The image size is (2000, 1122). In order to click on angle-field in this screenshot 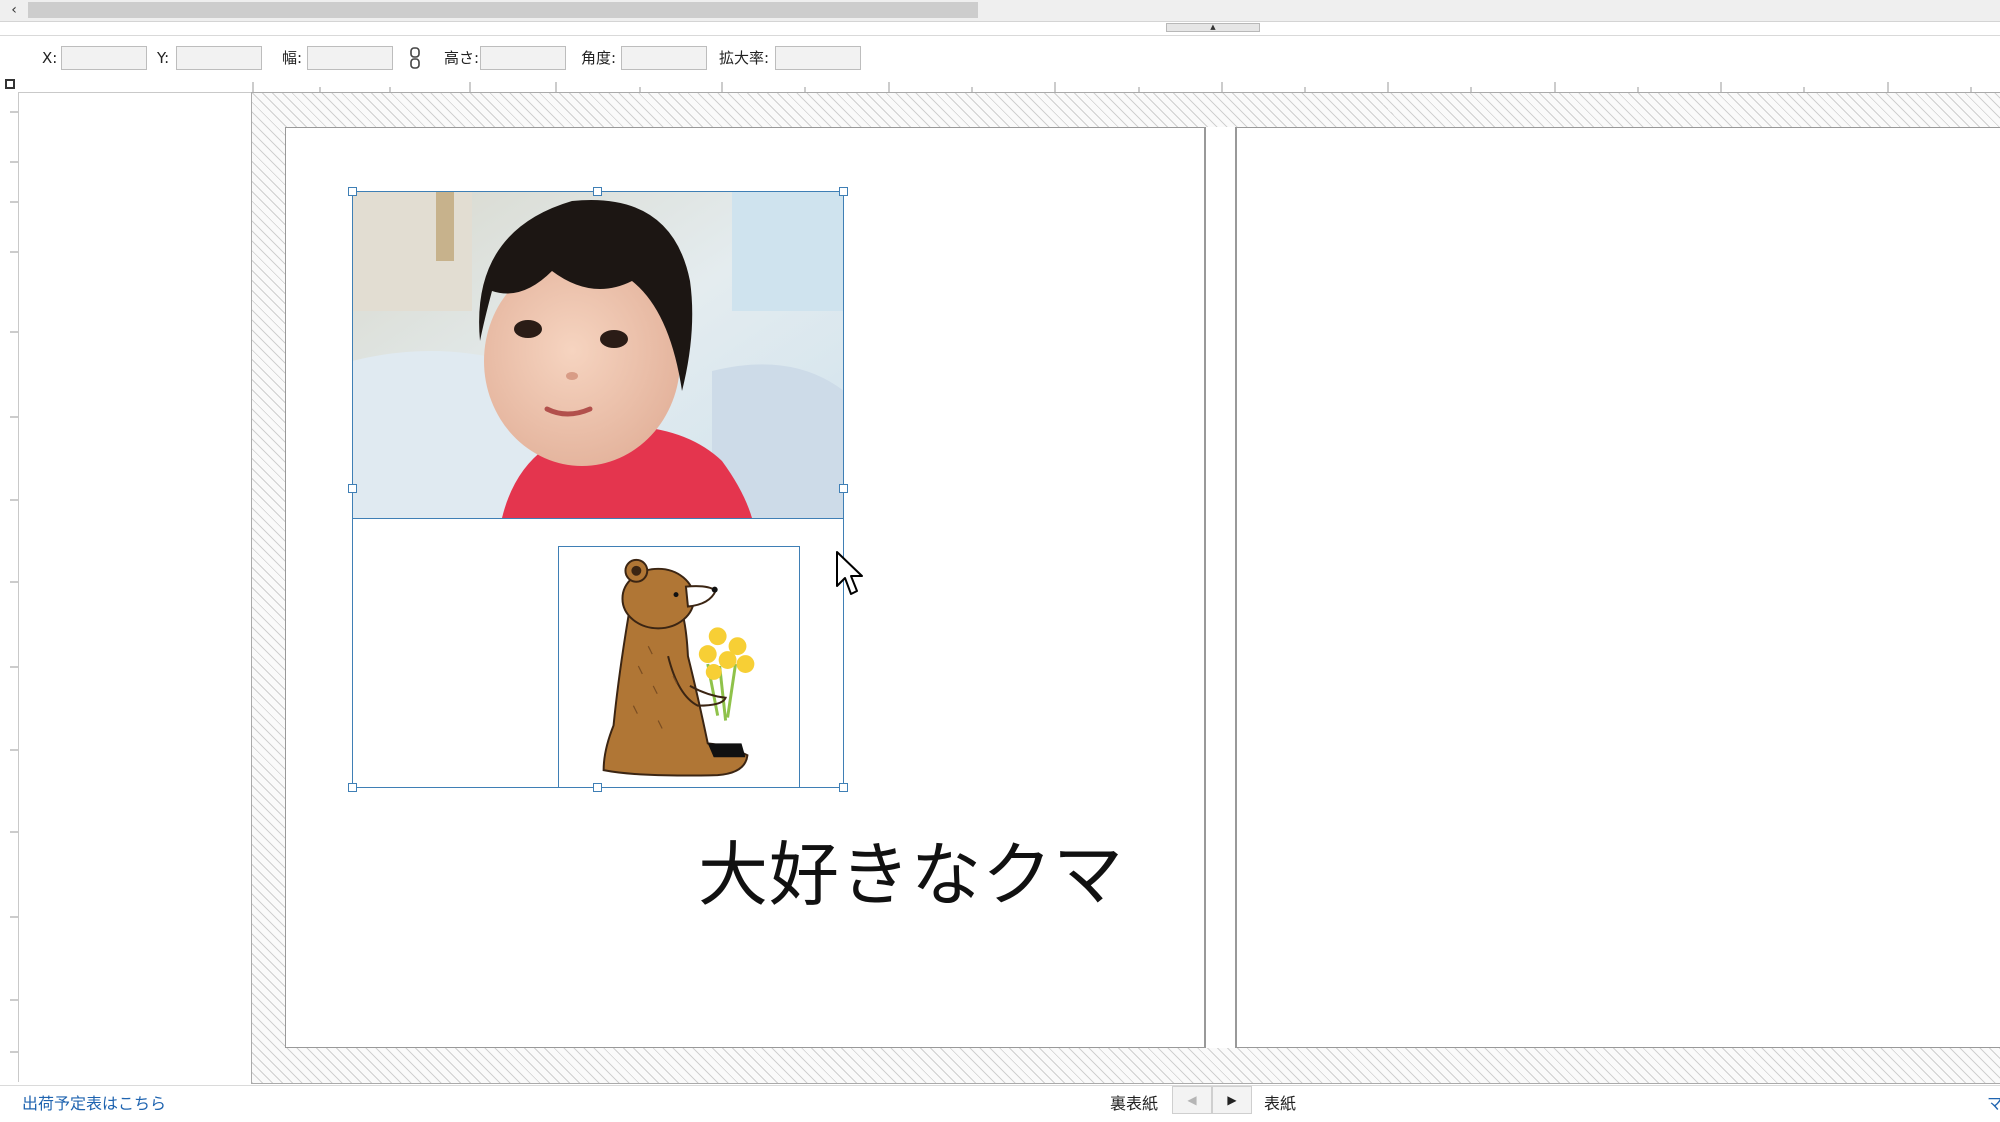, I will do `click(664, 58)`.